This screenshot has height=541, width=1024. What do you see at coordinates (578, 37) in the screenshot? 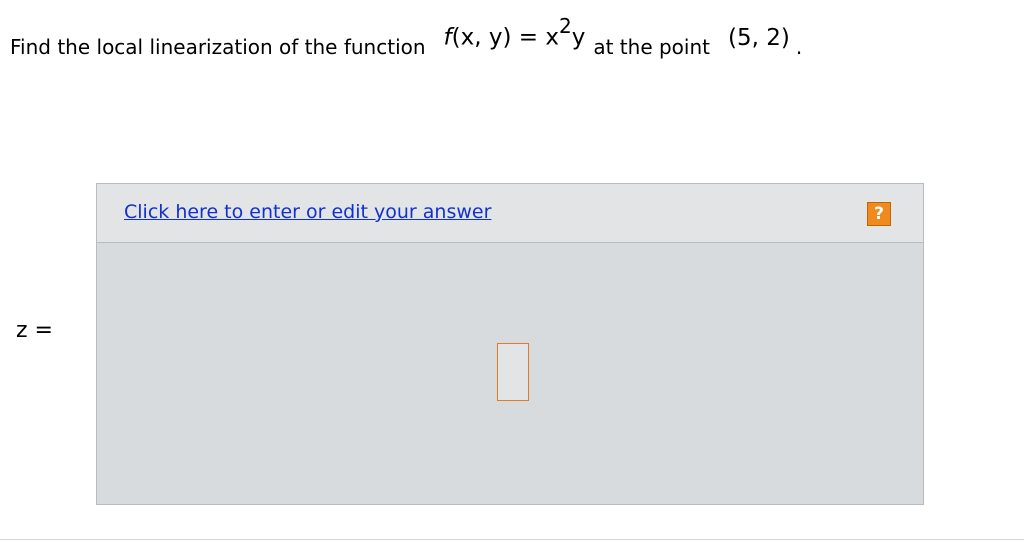
I see `function-factor: y` at bounding box center [578, 37].